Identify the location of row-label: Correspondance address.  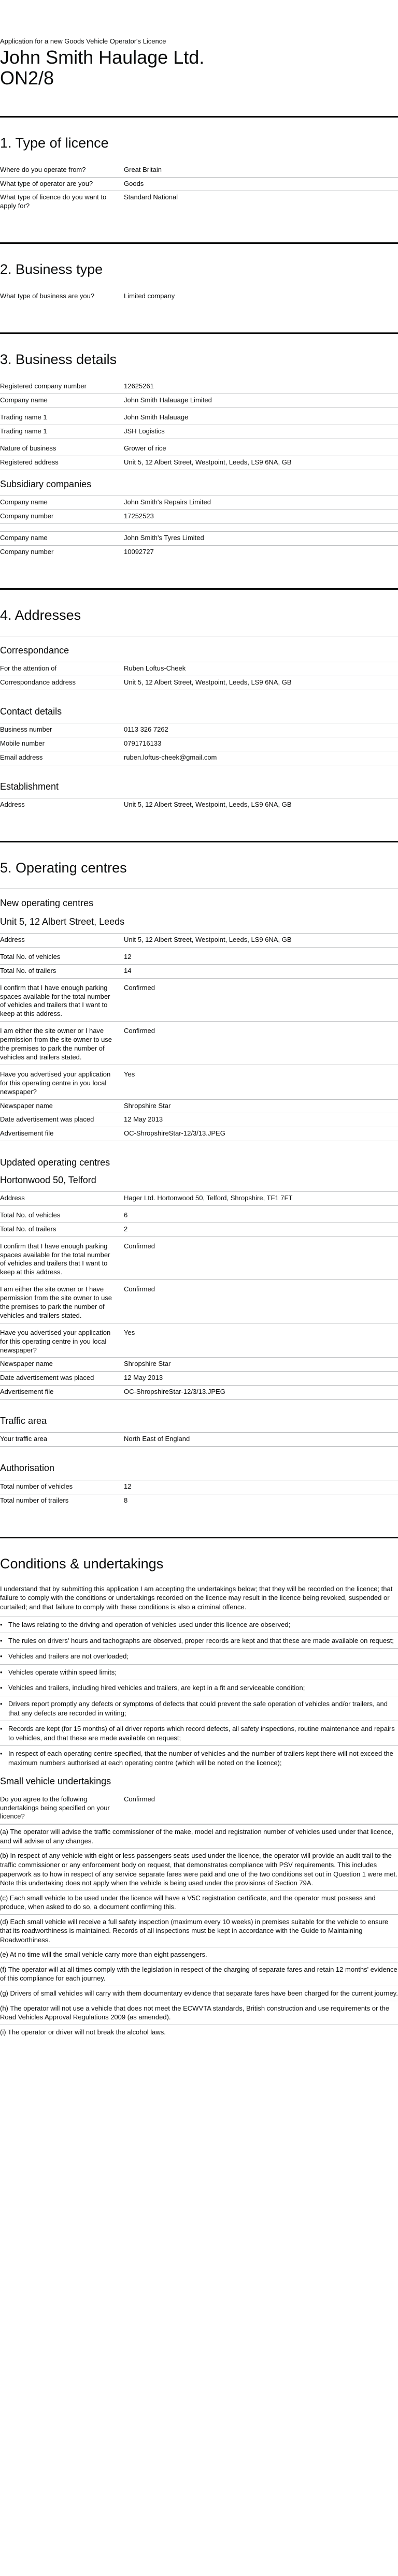
(38, 682).